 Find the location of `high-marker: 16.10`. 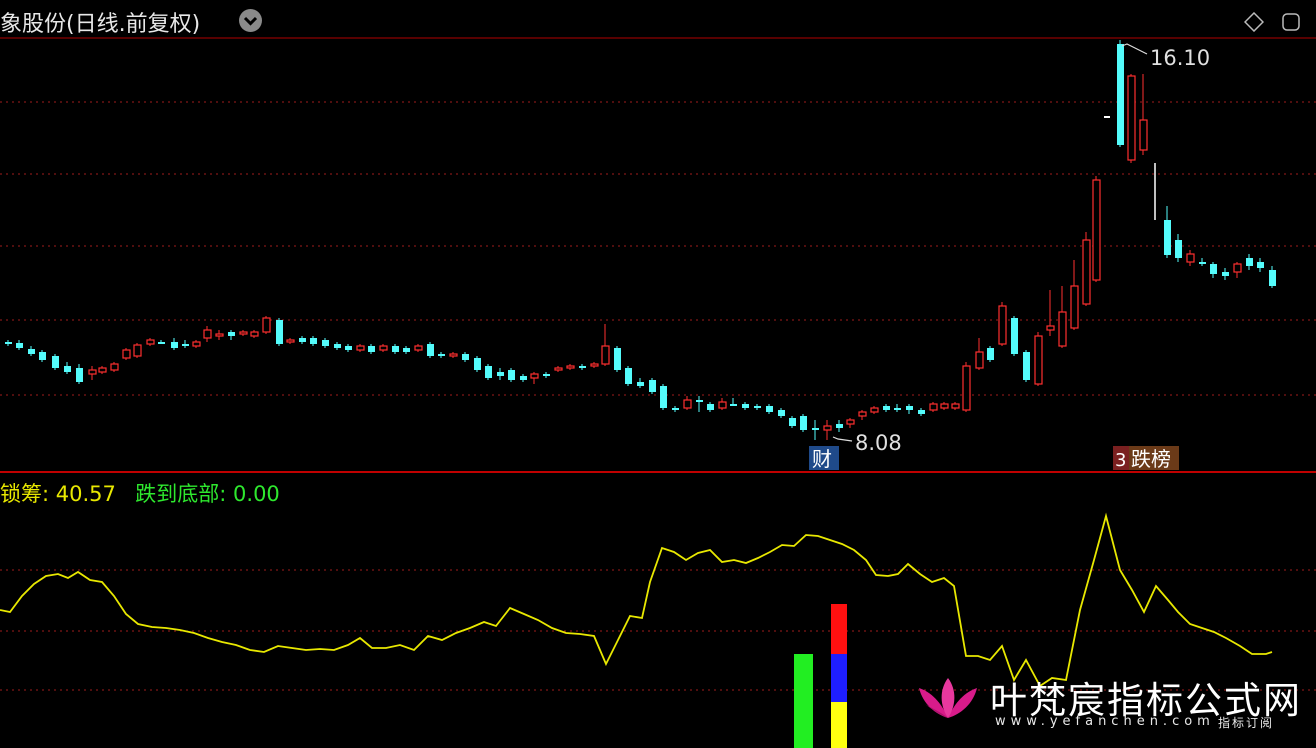

high-marker: 16.10 is located at coordinates (1165, 56).